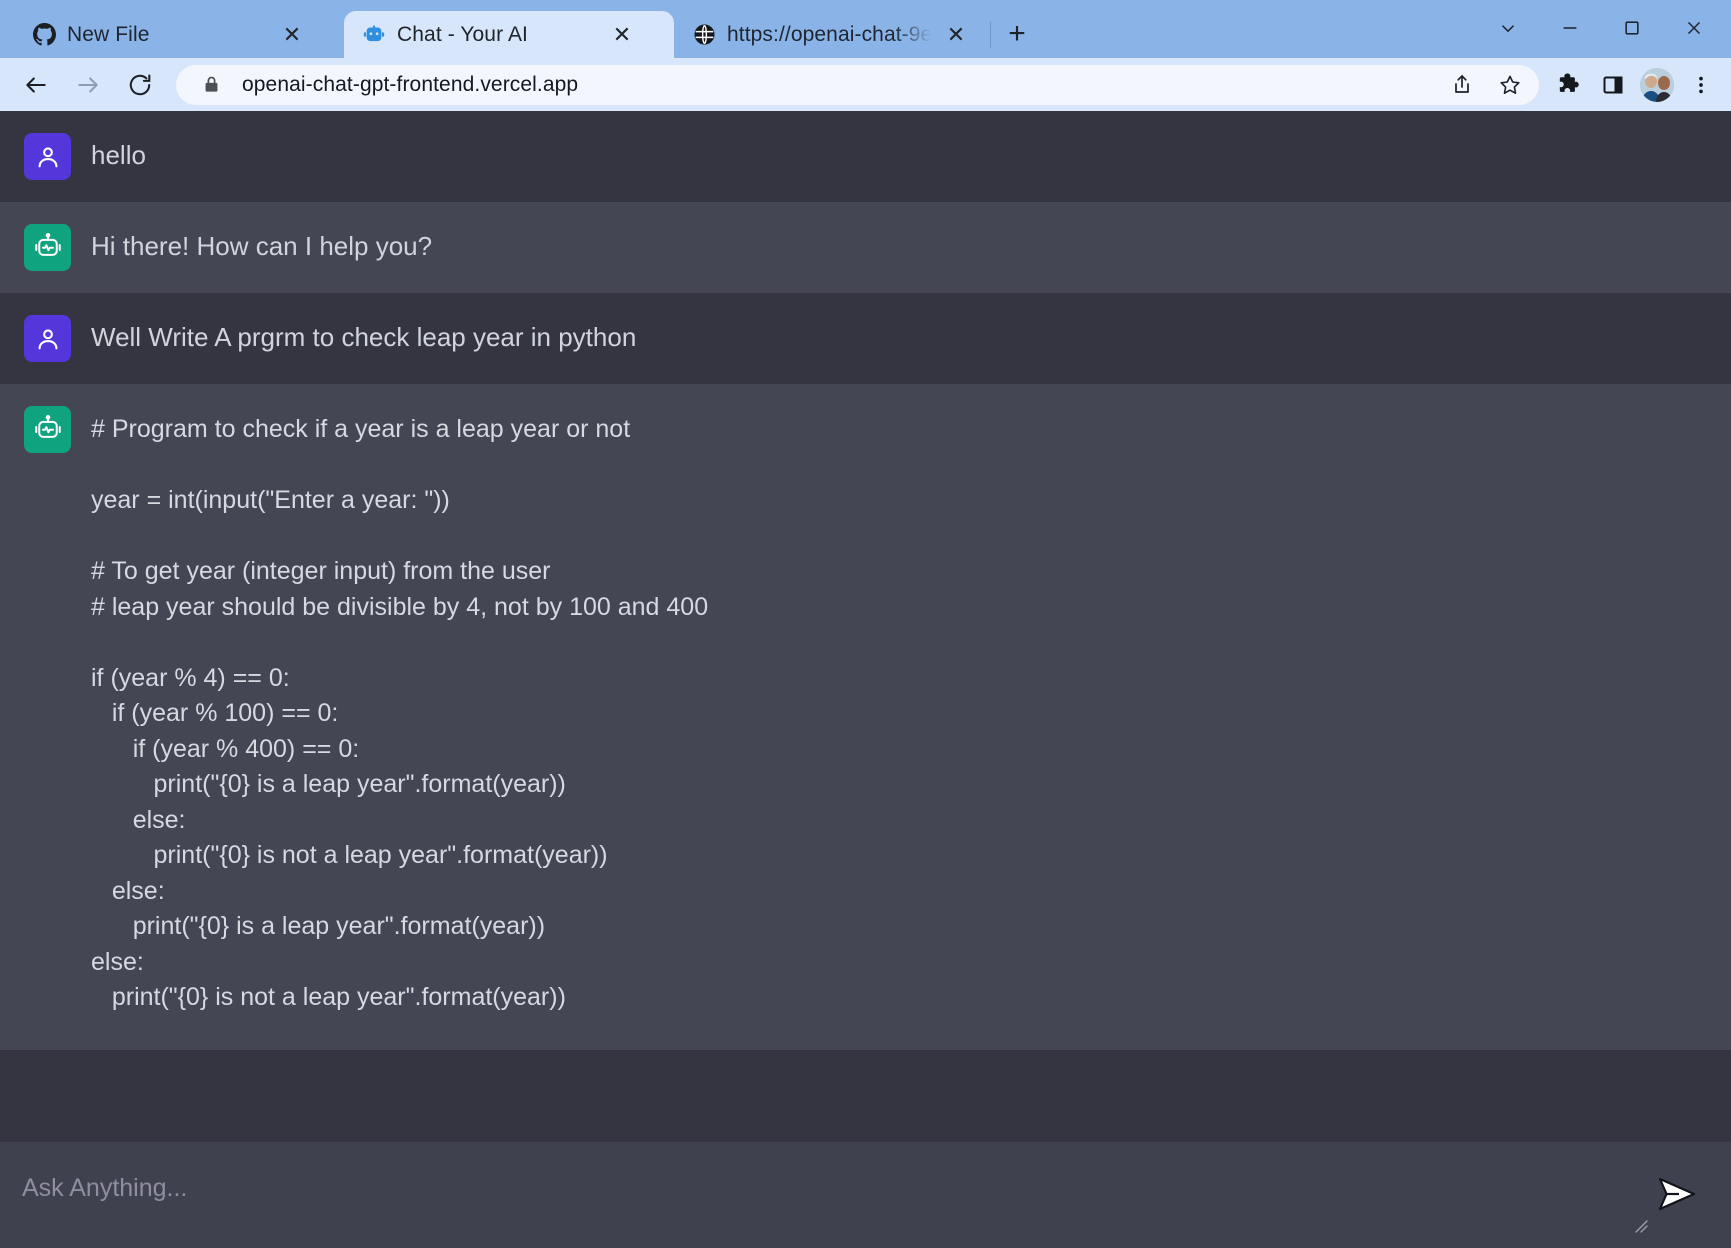  I want to click on new-tab-button: +, so click(1017, 34).